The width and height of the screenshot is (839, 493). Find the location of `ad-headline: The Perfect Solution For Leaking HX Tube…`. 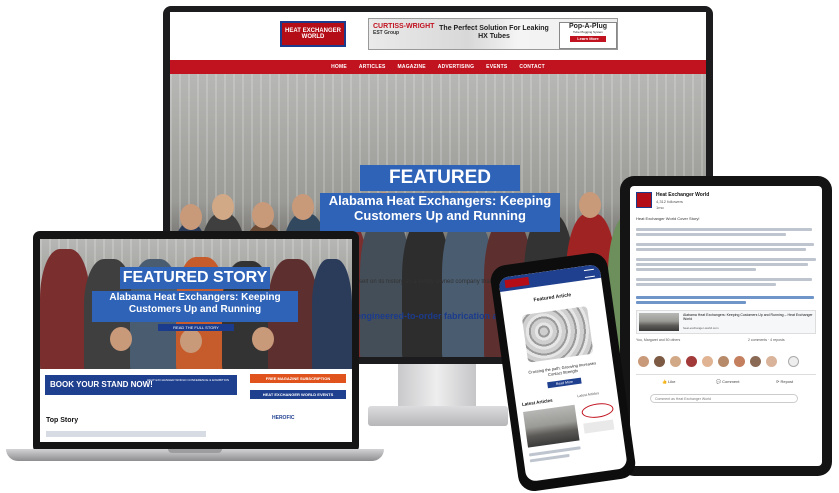

ad-headline: The Perfect Solution For Leaking HX Tube… is located at coordinates (494, 32).